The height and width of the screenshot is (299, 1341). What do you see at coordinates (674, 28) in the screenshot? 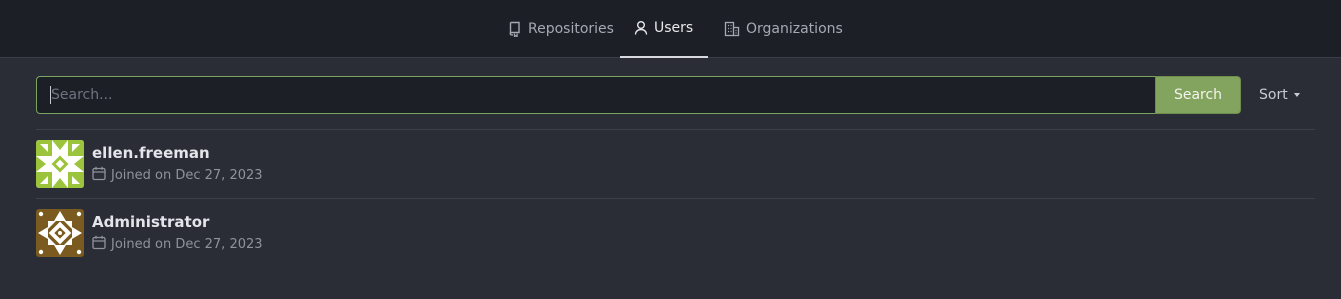
I see `tab-users-label: Users` at bounding box center [674, 28].